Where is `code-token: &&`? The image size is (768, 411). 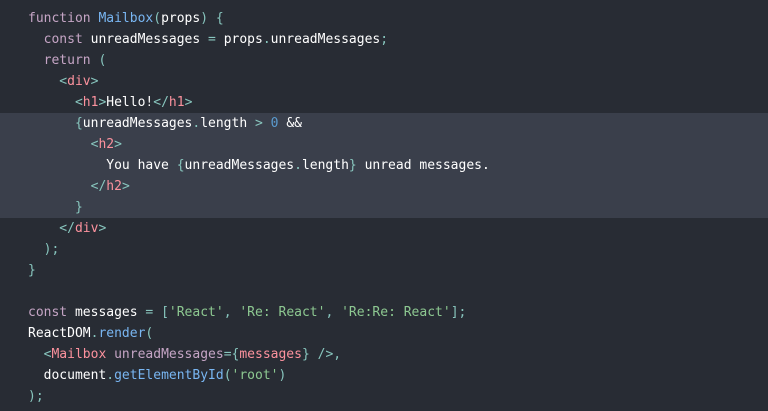 code-token: && is located at coordinates (294, 123).